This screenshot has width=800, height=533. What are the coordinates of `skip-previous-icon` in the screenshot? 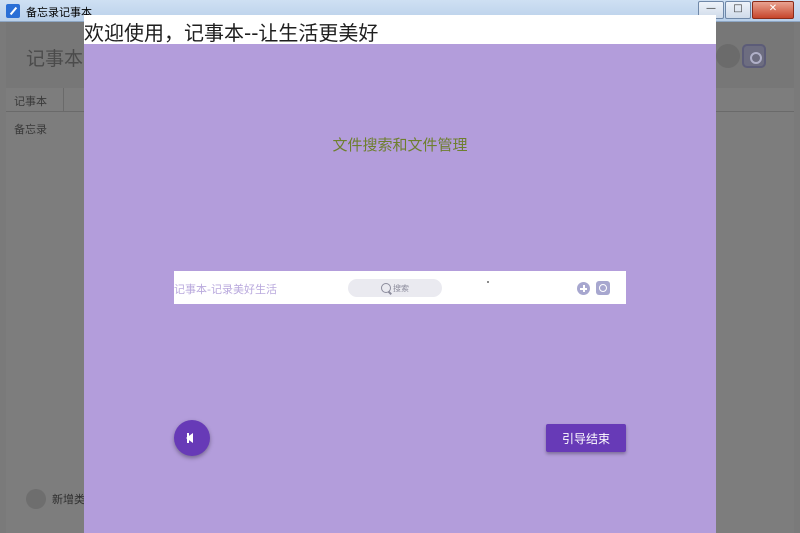 It's located at (189, 438).